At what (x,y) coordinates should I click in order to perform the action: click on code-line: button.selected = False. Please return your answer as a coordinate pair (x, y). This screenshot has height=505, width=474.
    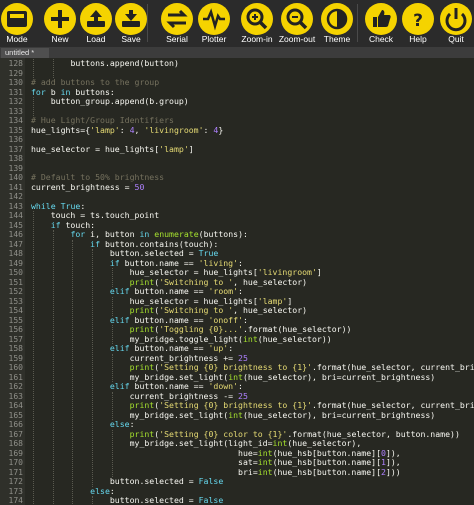
    Looking at the image, I should click on (166, 481).